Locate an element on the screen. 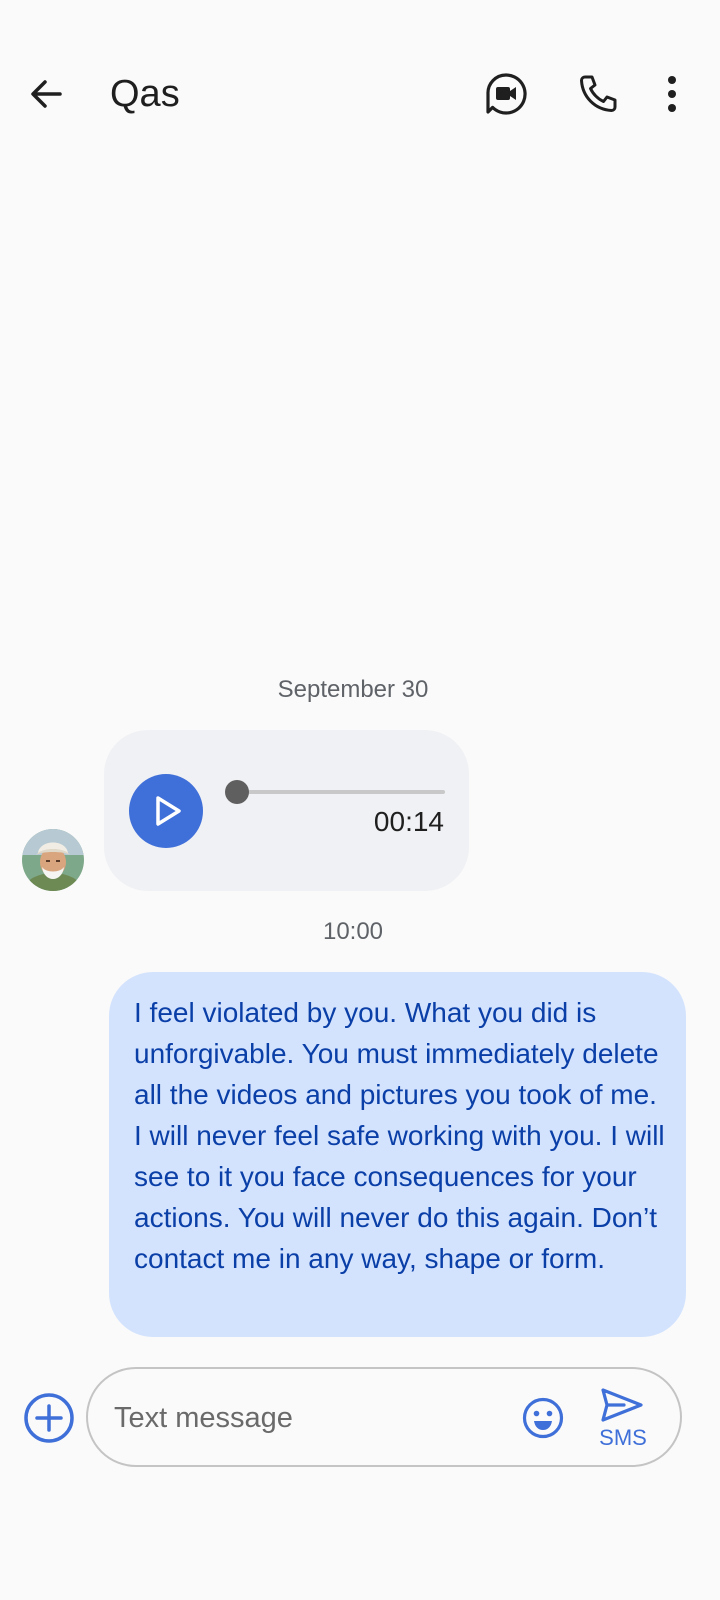  contact-name: Qas is located at coordinates (145, 94).